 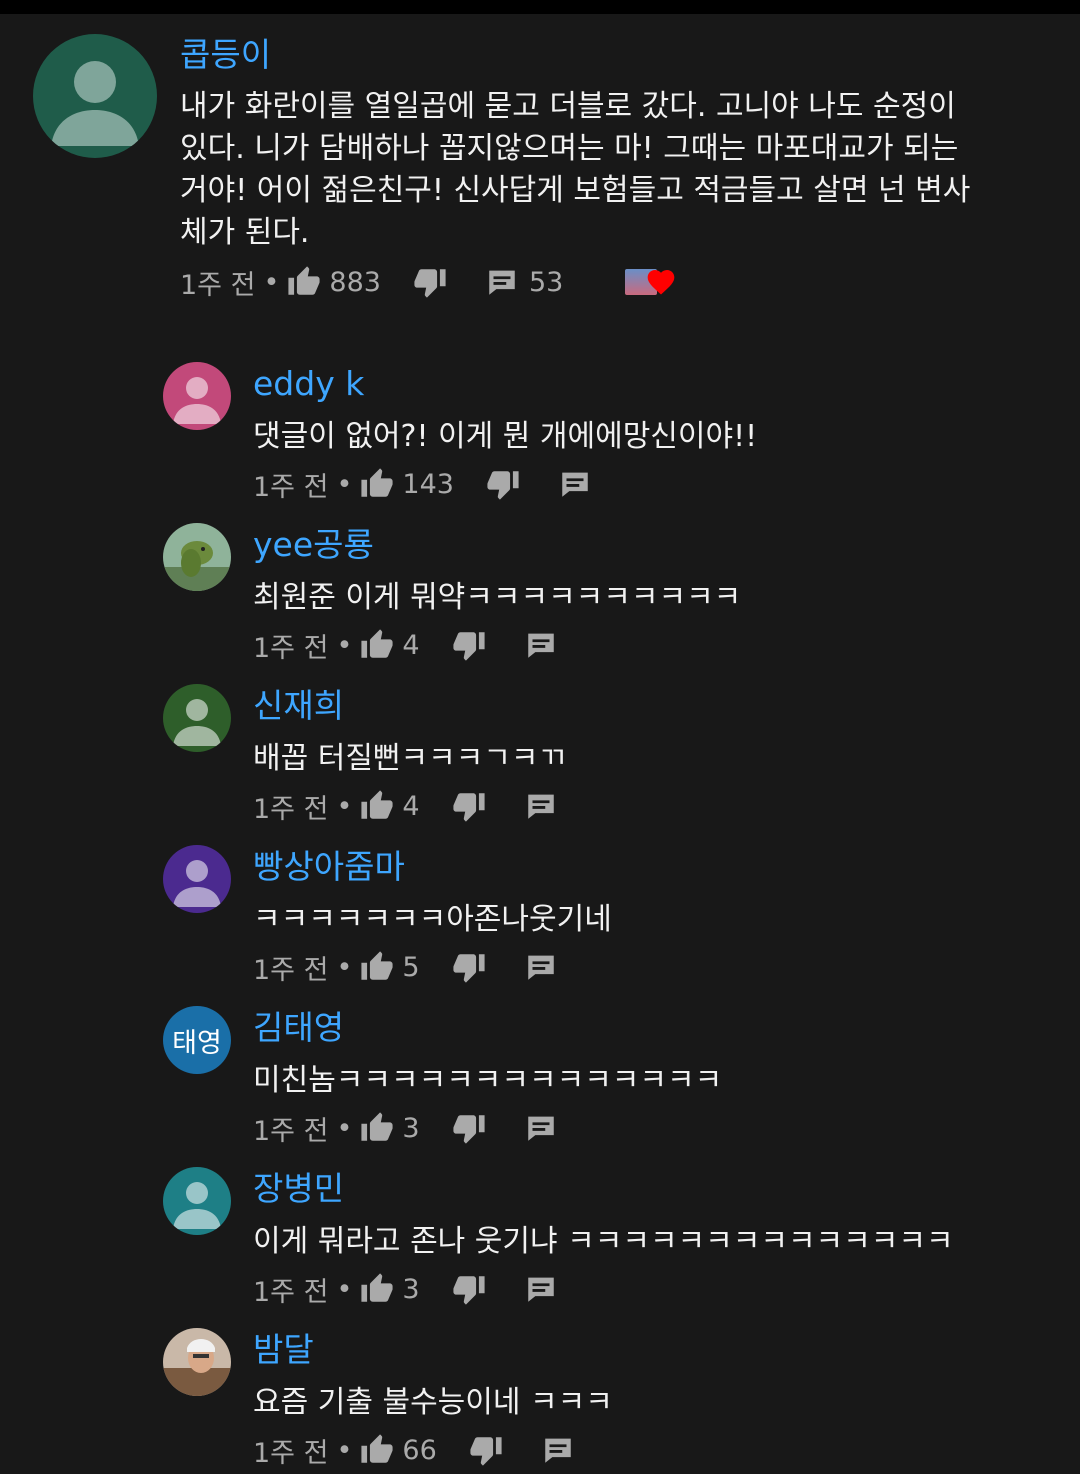 What do you see at coordinates (505, 436) in the screenshot?
I see `reply-text: 댓글이 없어?! 이게 뭔 개에에망신이야!!` at bounding box center [505, 436].